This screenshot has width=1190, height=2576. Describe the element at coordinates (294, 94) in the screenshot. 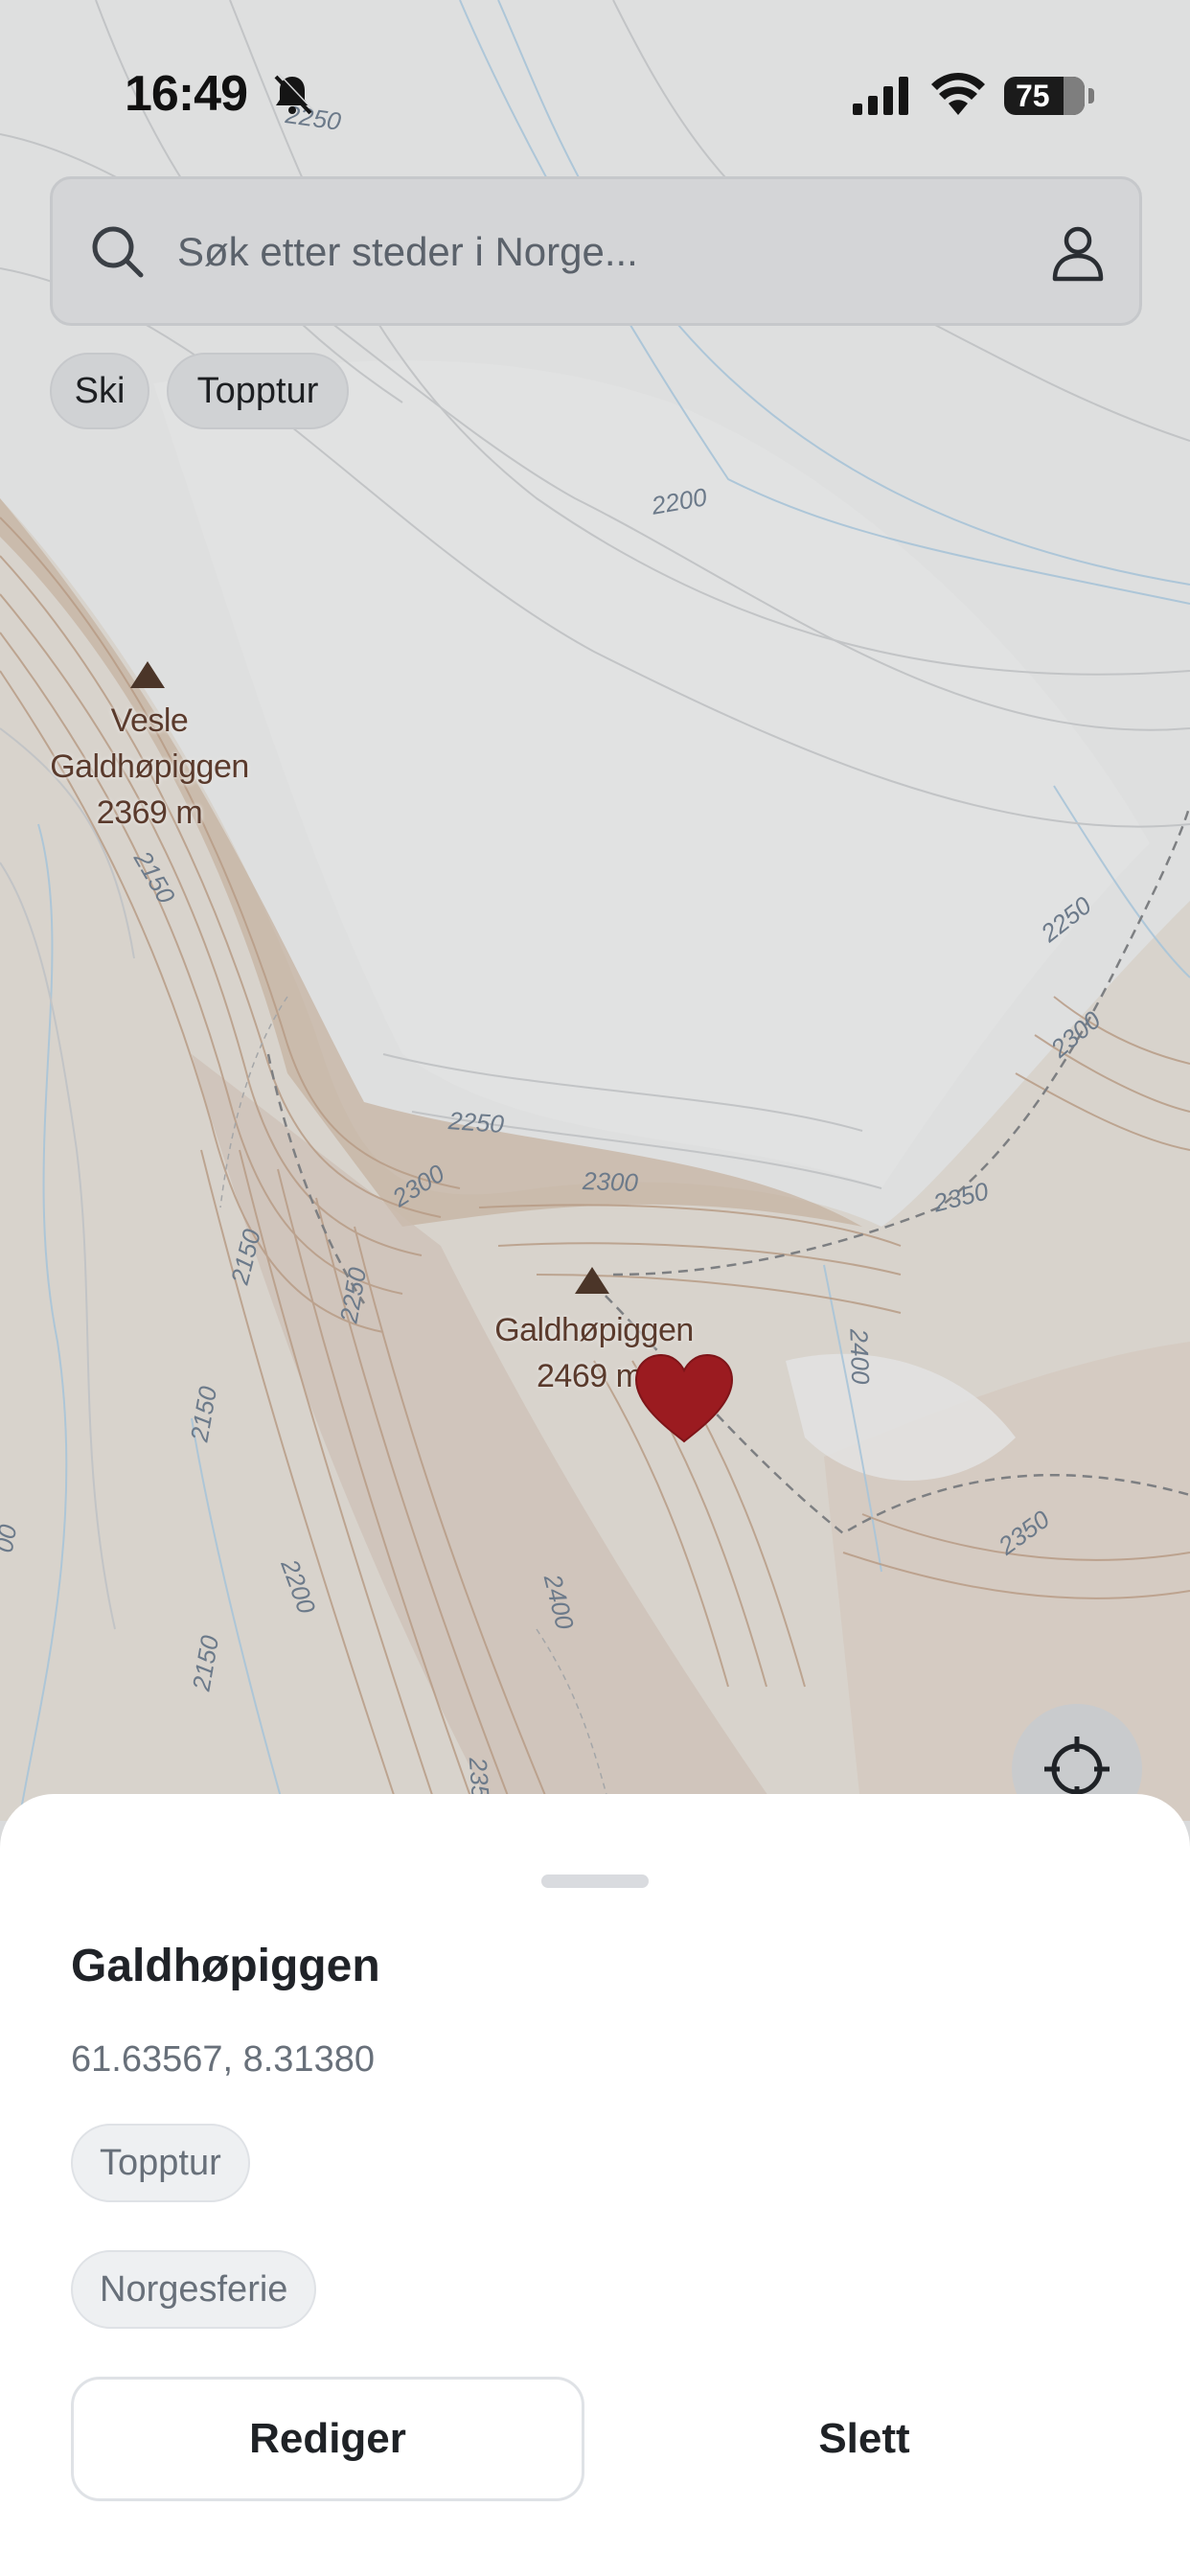

I see `bell-slash-icon` at that location.